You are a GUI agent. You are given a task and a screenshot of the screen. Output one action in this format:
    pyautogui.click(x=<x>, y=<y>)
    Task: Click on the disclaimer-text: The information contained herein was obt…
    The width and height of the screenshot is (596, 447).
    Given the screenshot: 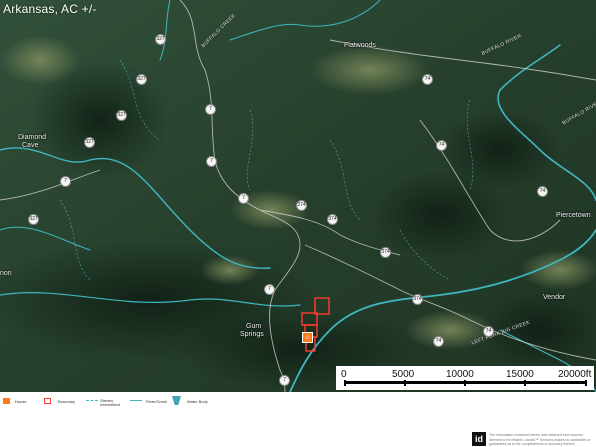 What is the action you would take?
    pyautogui.click(x=540, y=439)
    